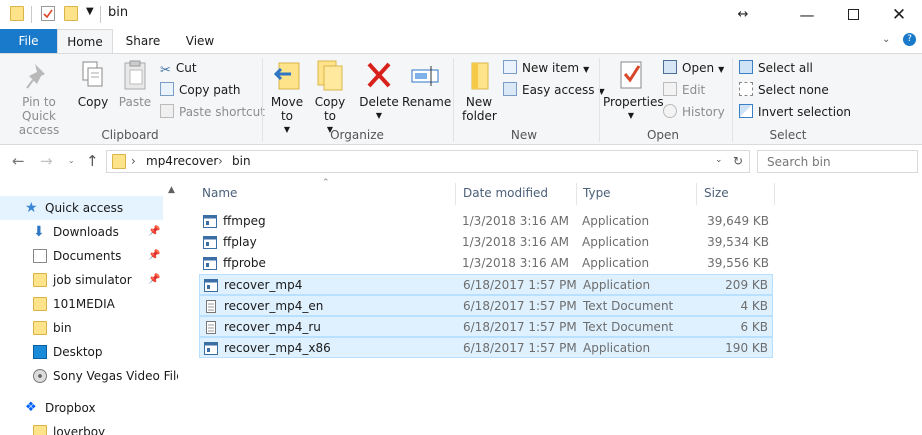  I want to click on column-header-type: Type, so click(597, 193).